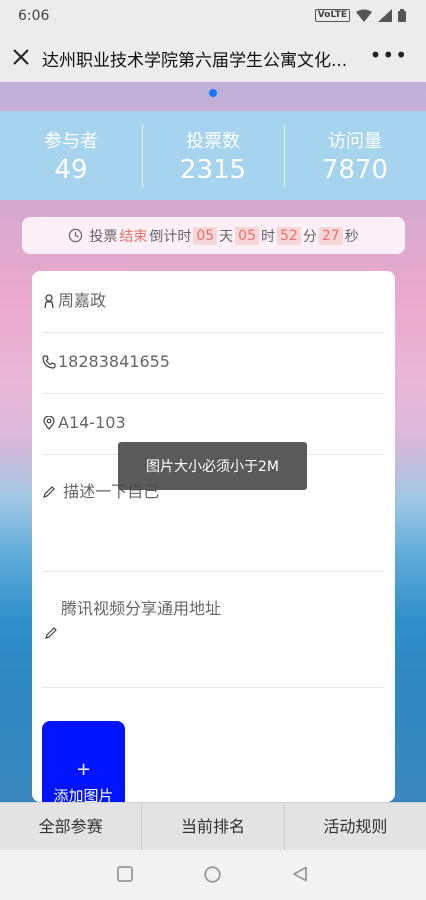  I want to click on location-icon, so click(49, 423).